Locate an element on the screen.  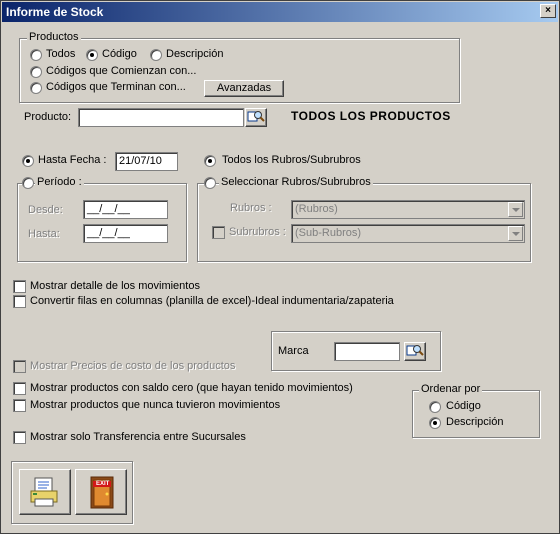
rubros-select-value: (Rubros) is located at coordinates (316, 209).